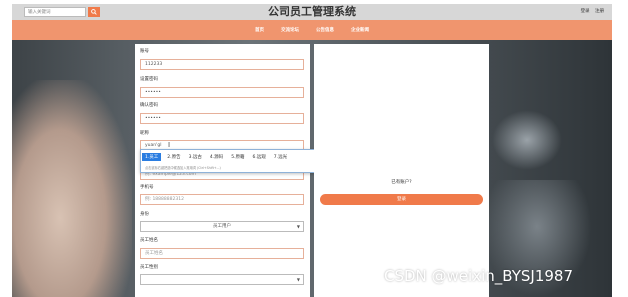 The image size is (628, 297). What do you see at coordinates (401, 182) in the screenshot?
I see `have-account-text: 已有账户?` at bounding box center [401, 182].